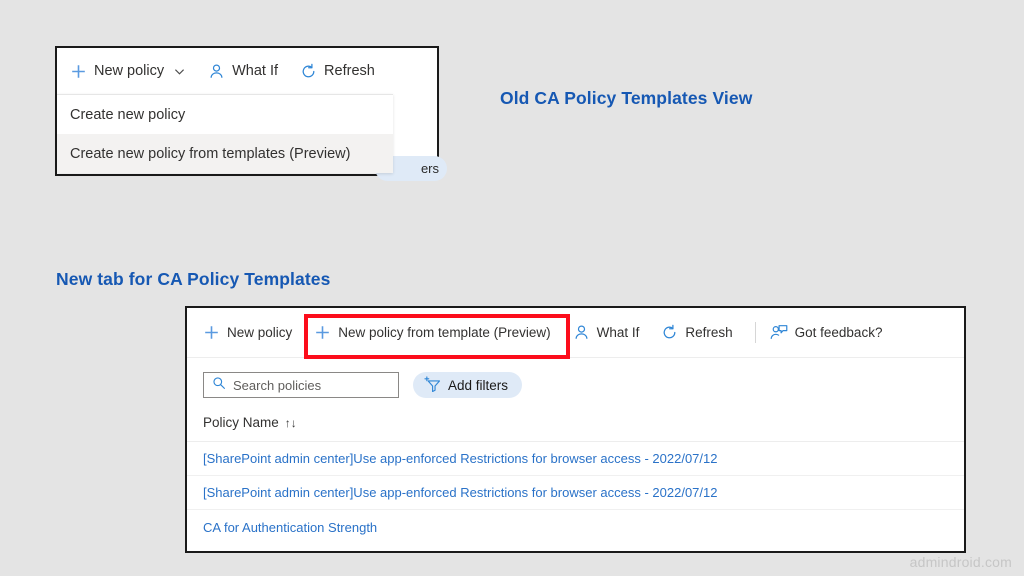  I want to click on refresh-label: Refresh, so click(709, 332).